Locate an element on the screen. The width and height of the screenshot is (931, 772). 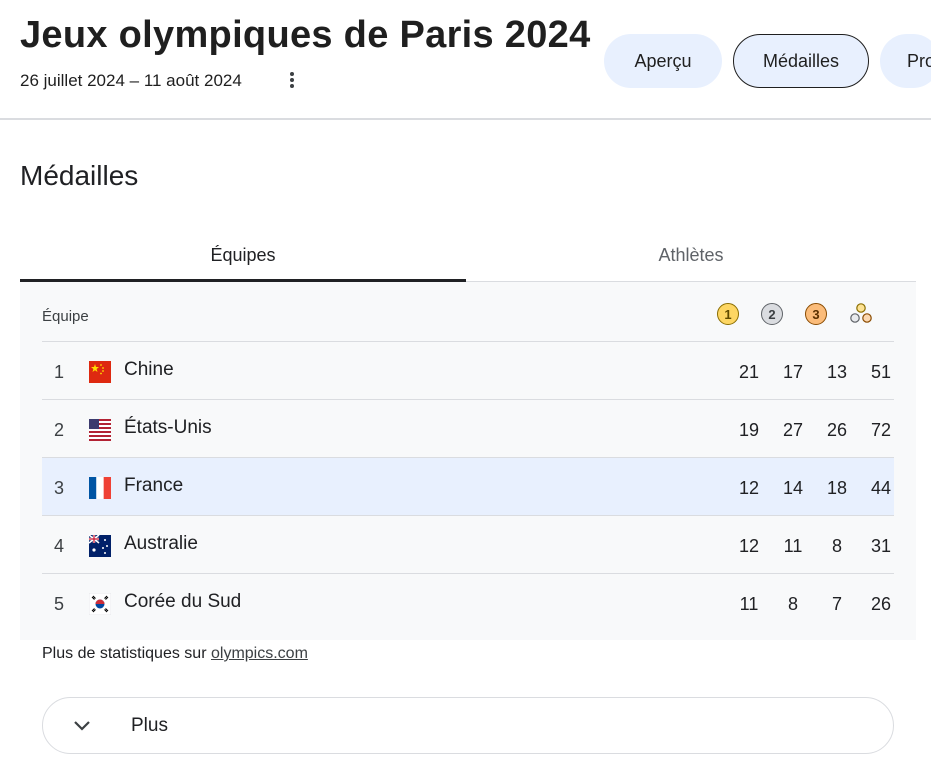
more-button-label: Plus is located at coordinates (149, 725).